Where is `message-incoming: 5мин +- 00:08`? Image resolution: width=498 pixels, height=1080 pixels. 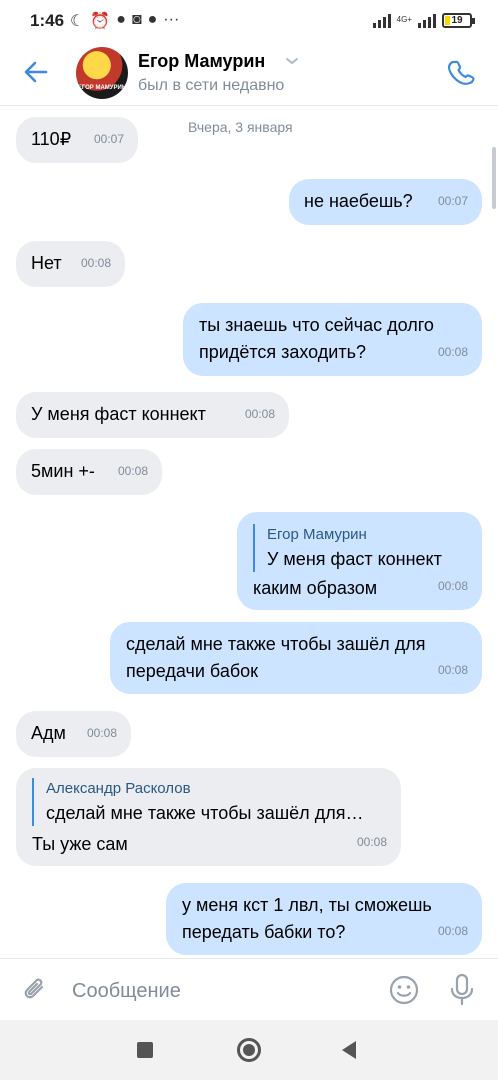
message-incoming: 5мин +- 00:08 is located at coordinates (89, 472).